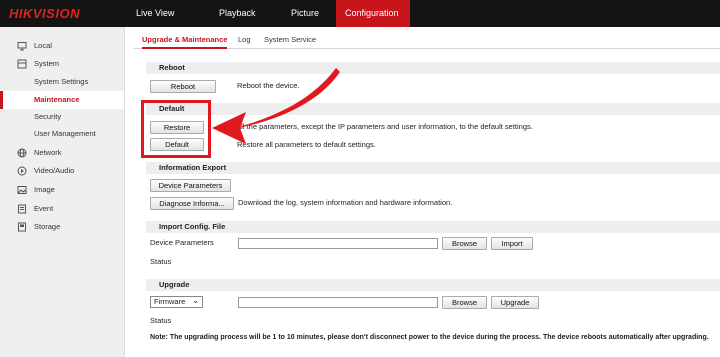 Image resolution: width=720 pixels, height=357 pixels. I want to click on sidebar-item-storage: Storage, so click(62, 227).